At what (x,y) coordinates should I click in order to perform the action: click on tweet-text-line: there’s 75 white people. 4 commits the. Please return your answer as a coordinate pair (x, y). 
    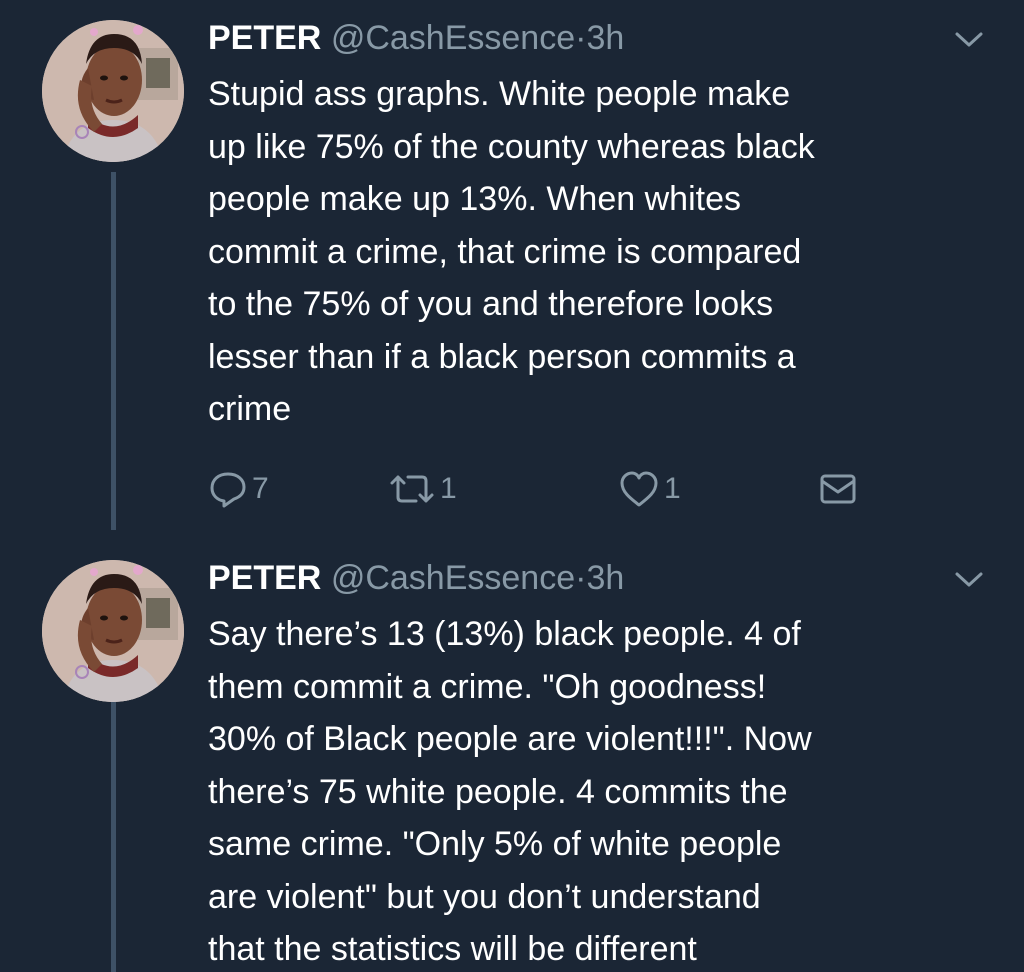
    Looking at the image, I should click on (498, 791).